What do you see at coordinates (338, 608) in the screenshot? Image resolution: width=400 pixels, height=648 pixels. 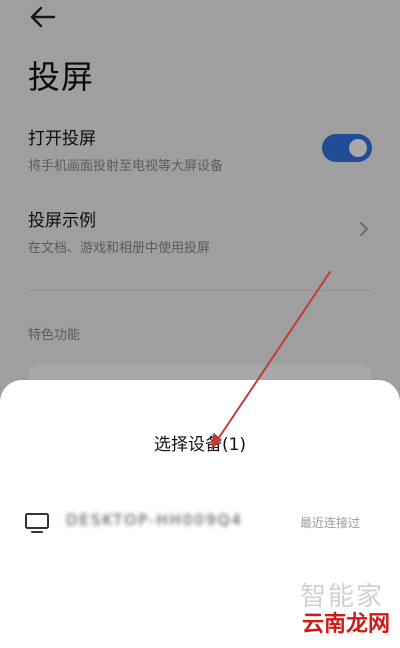 I see `watermark: 智能家 云南龙网` at bounding box center [338, 608].